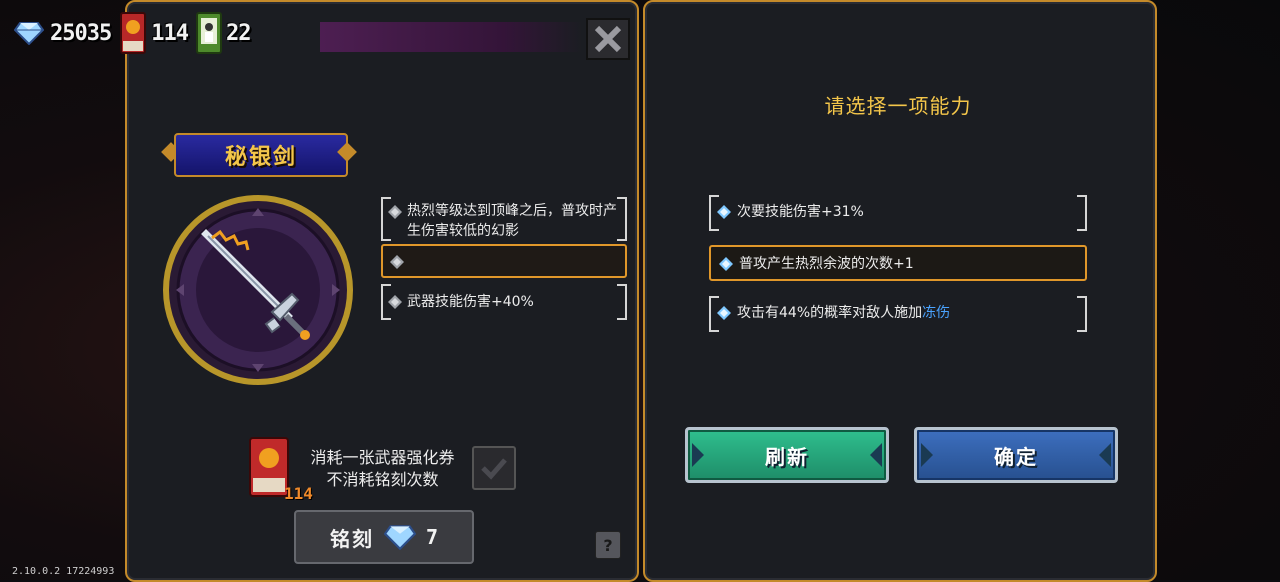 The image size is (1280, 582). I want to click on gem-counter: 25035, so click(63, 33).